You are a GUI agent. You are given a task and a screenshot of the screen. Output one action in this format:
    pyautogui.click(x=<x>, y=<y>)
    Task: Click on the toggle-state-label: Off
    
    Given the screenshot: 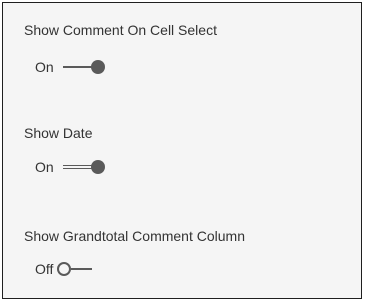 What is the action you would take?
    pyautogui.click(x=44, y=269)
    